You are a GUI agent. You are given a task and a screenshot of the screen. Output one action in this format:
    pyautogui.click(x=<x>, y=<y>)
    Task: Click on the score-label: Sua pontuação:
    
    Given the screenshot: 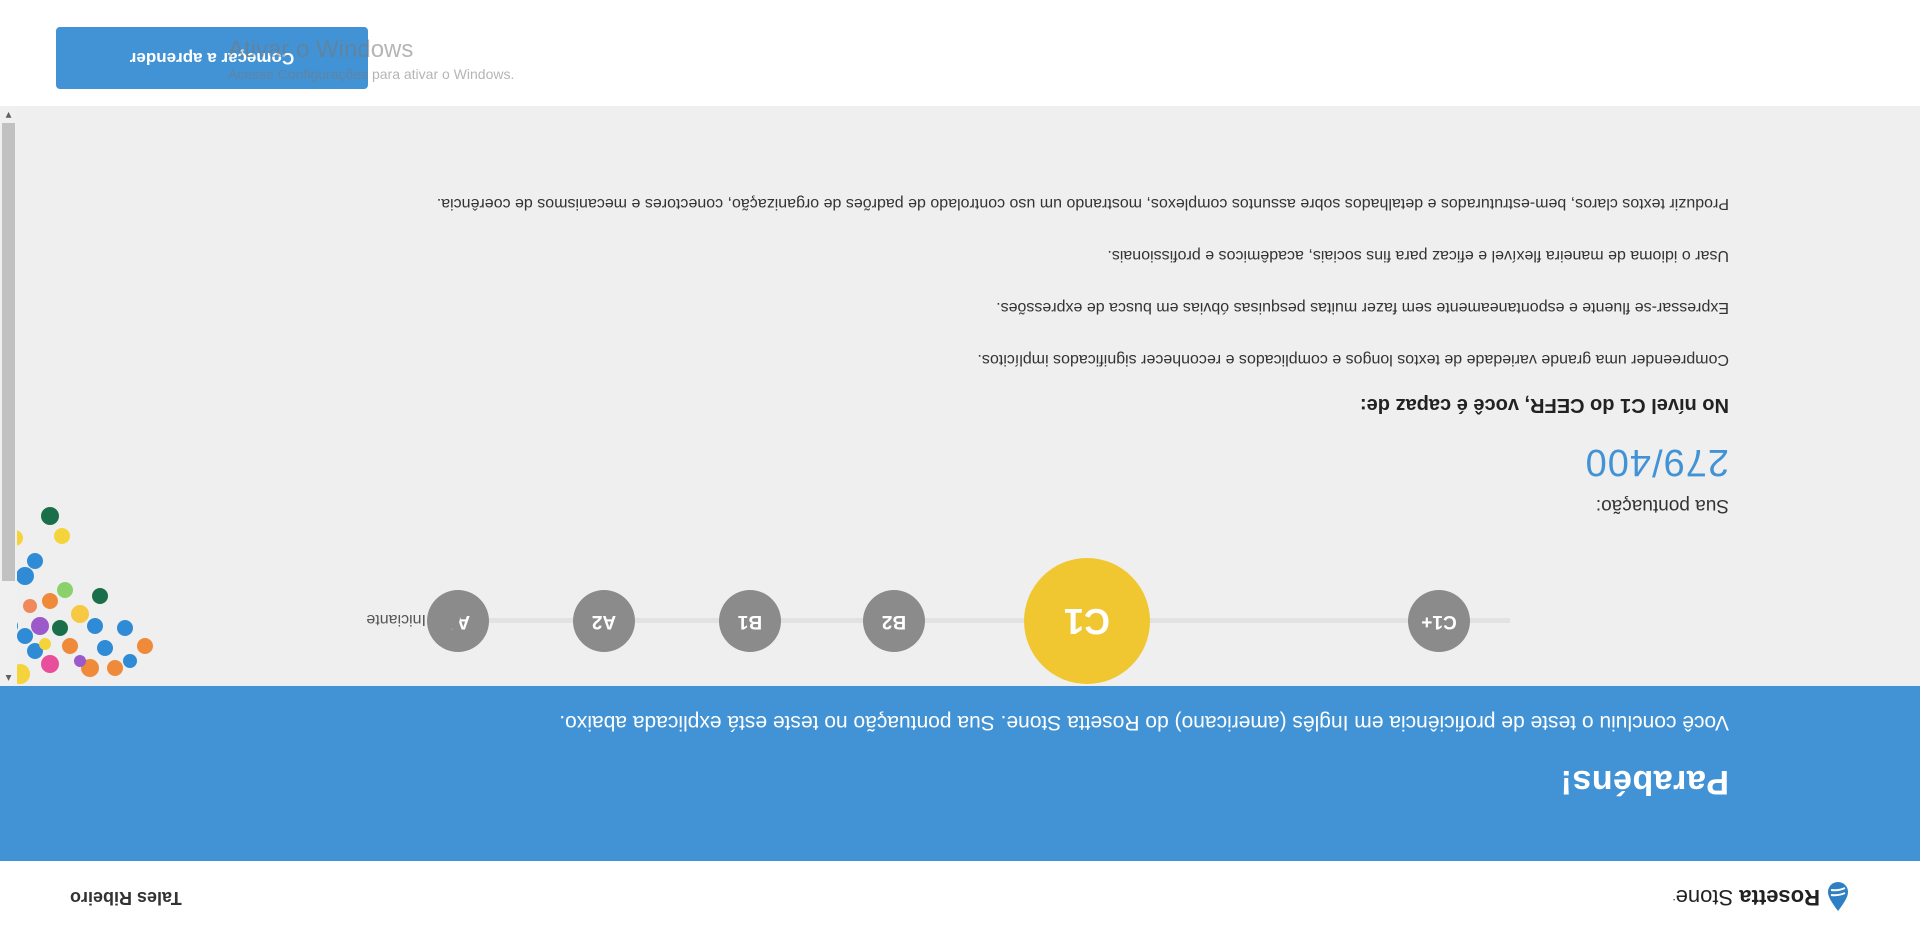 What is the action you would take?
    pyautogui.click(x=1662, y=505)
    